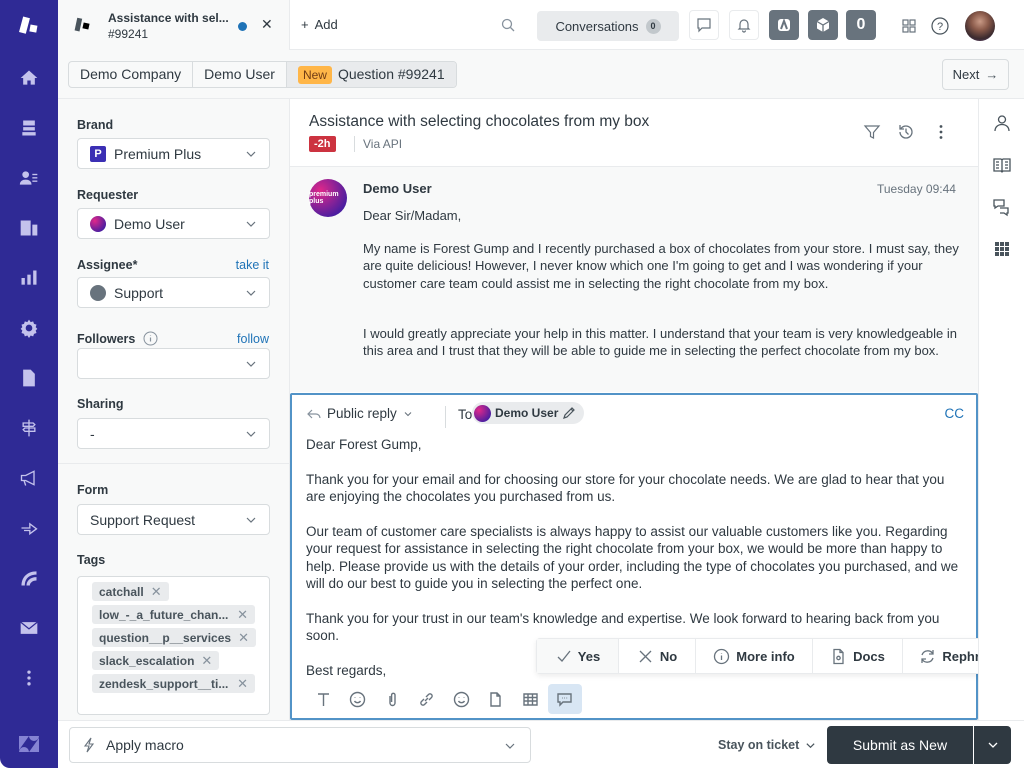  What do you see at coordinates (29, 428) in the screenshot?
I see `signpost-icon` at bounding box center [29, 428].